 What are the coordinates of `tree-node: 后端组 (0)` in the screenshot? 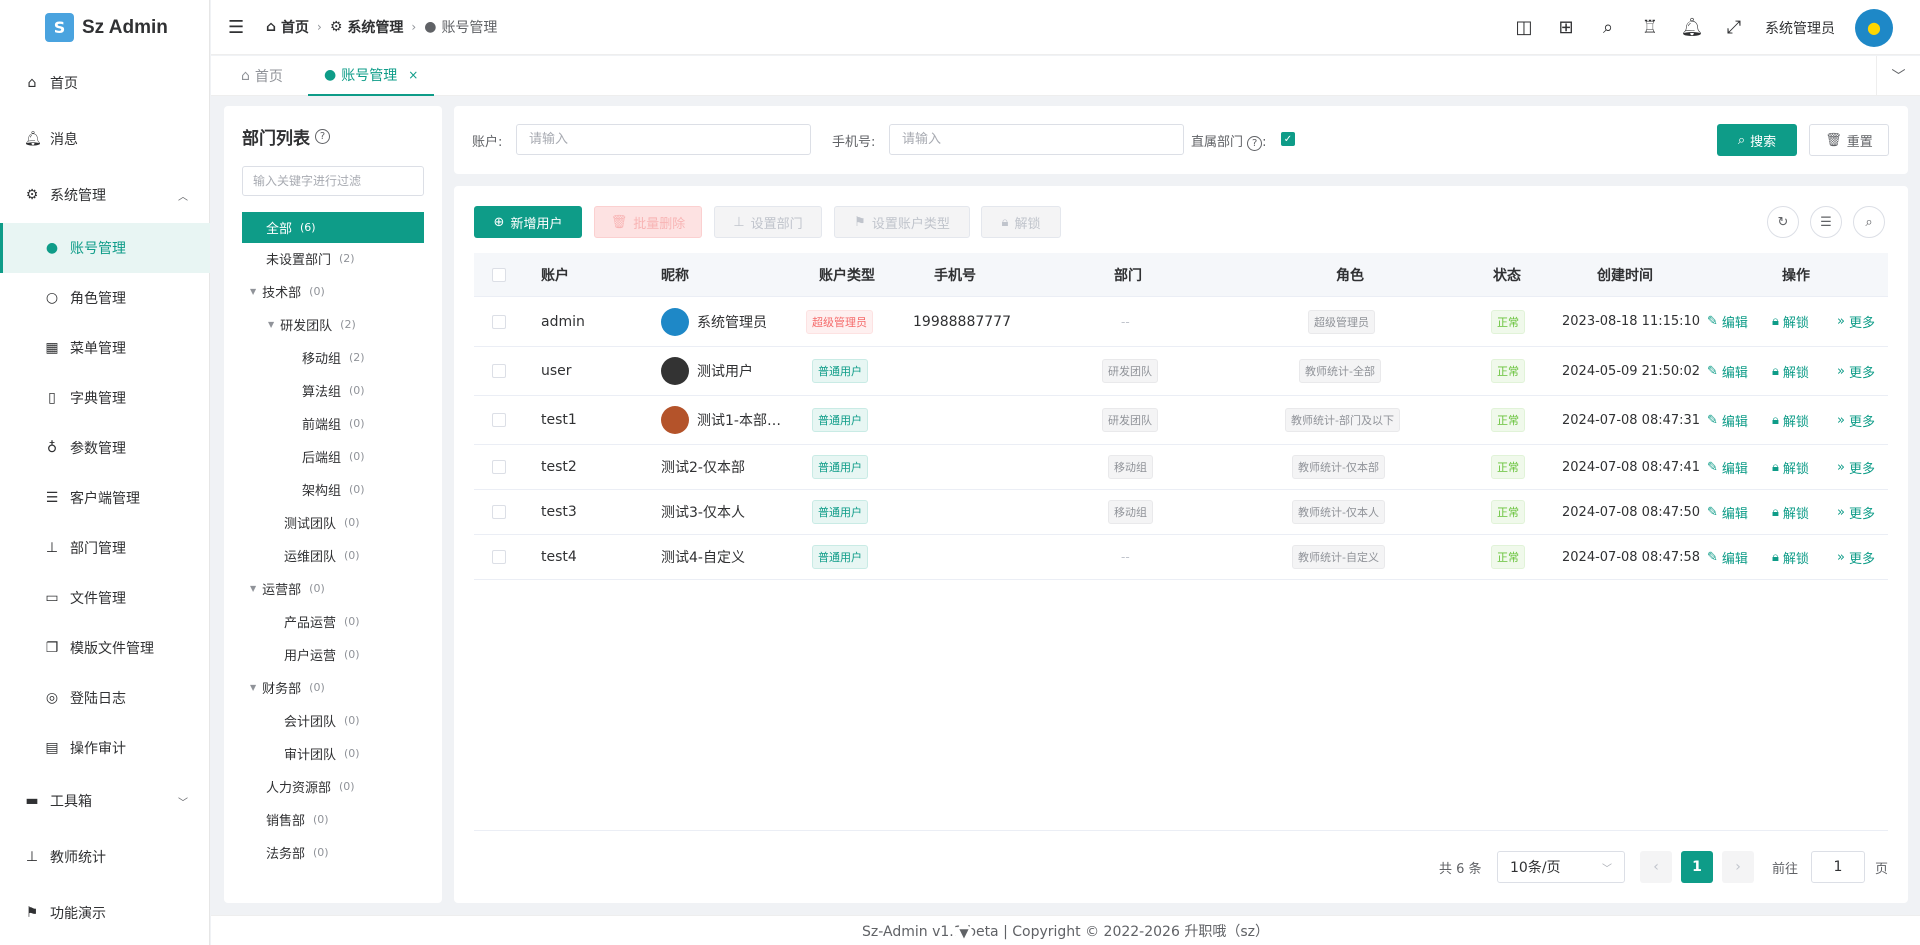 It's located at (333, 456).